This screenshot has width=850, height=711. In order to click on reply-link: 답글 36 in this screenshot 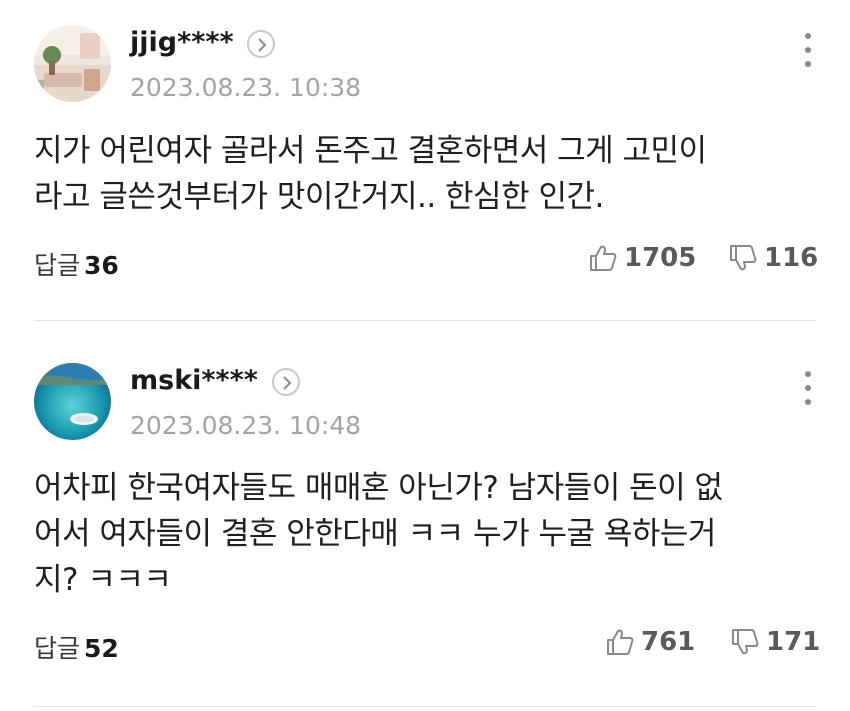, I will do `click(76, 264)`.